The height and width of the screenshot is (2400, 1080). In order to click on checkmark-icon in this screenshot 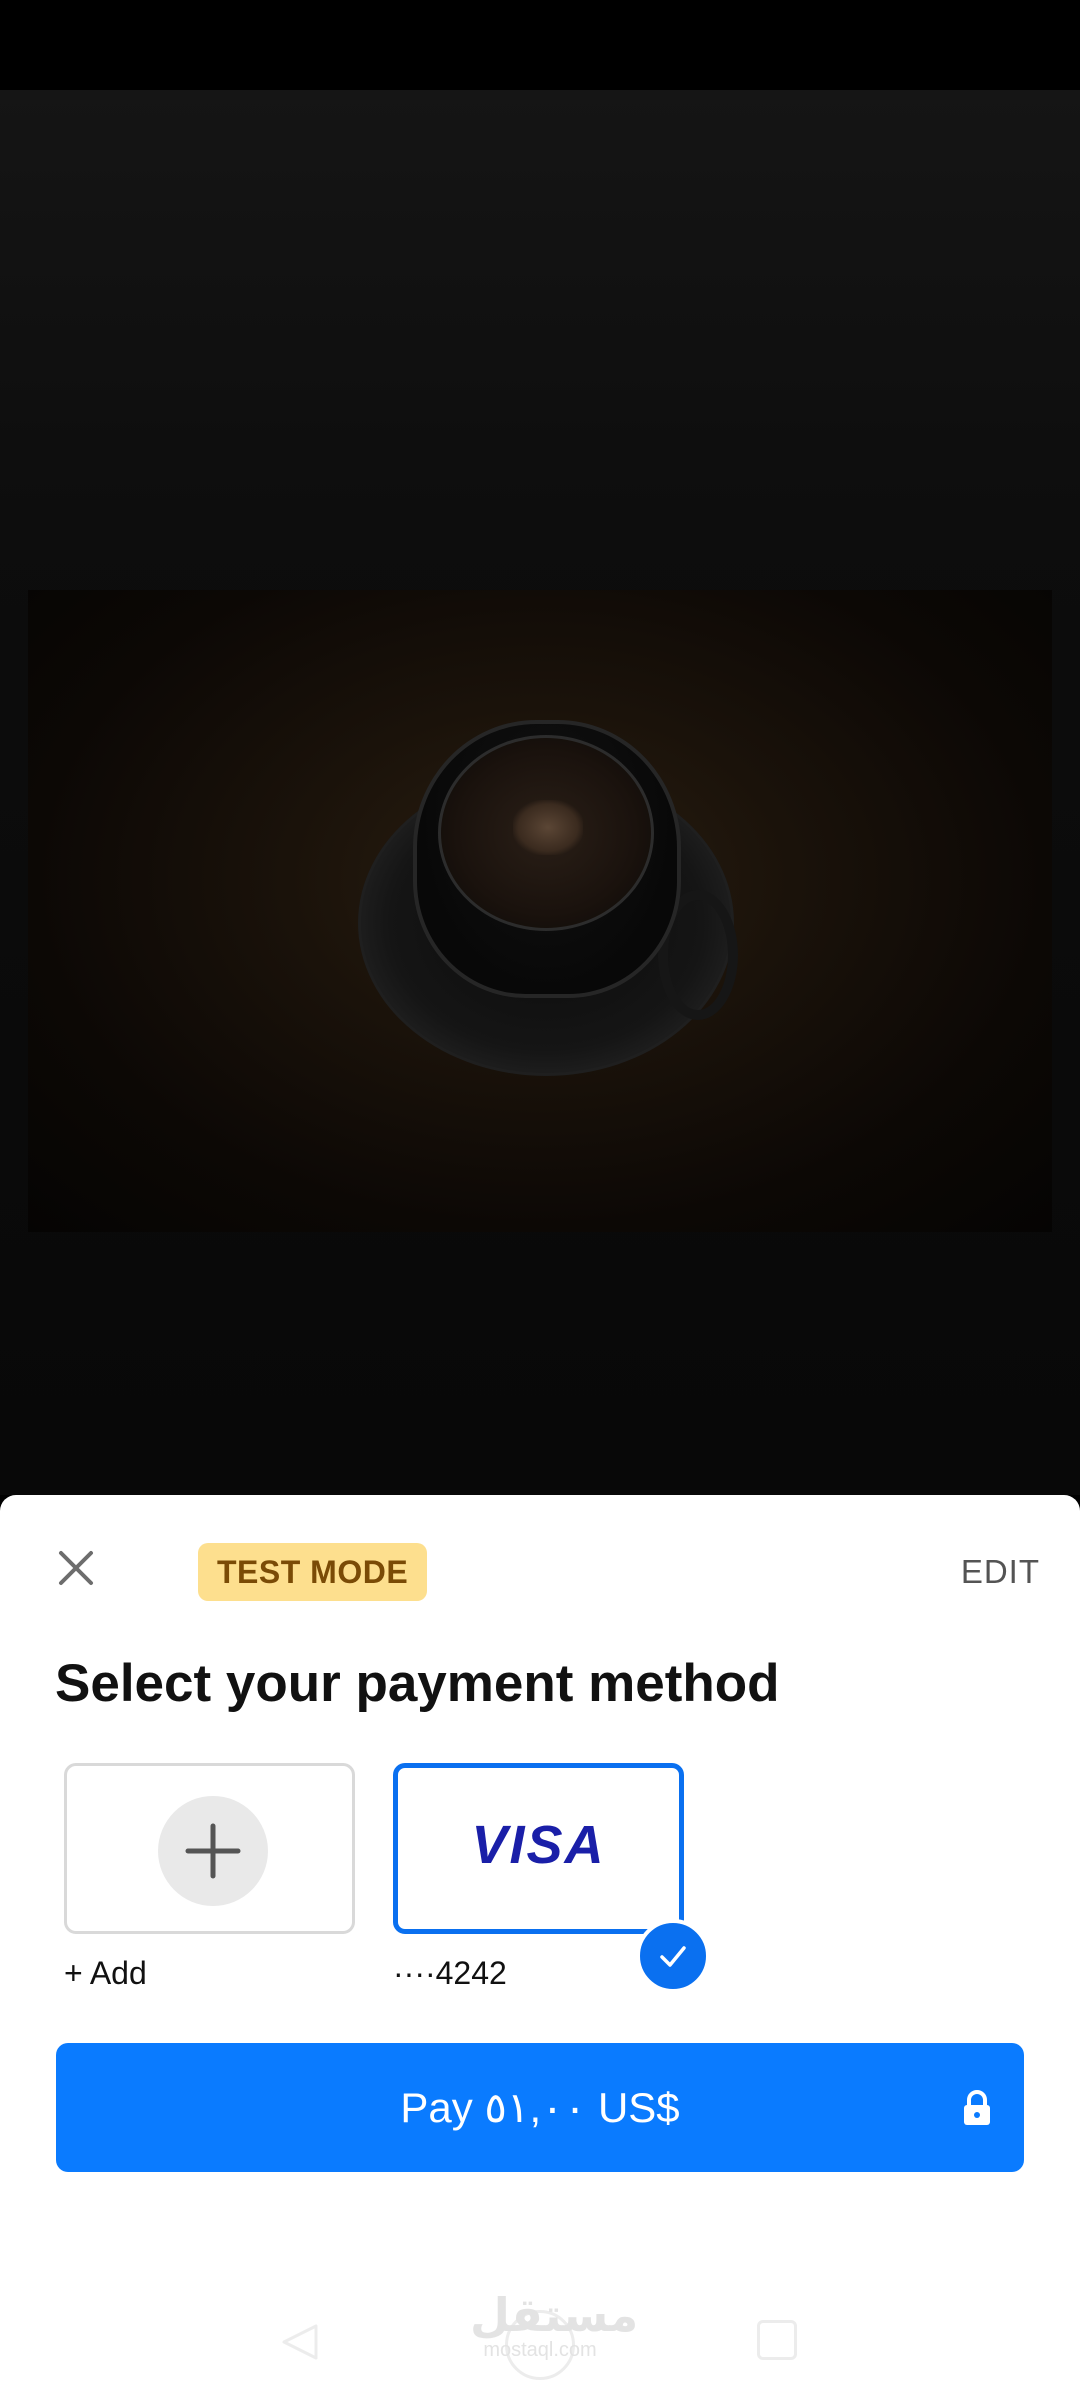, I will do `click(673, 1956)`.